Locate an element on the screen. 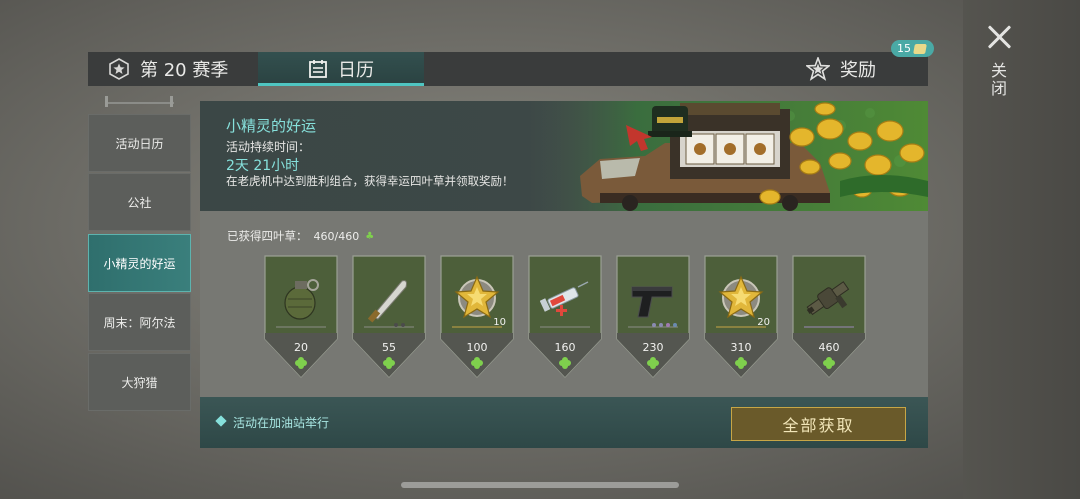 The height and width of the screenshot is (499, 1080). clover-icon: ♣ is located at coordinates (370, 236).